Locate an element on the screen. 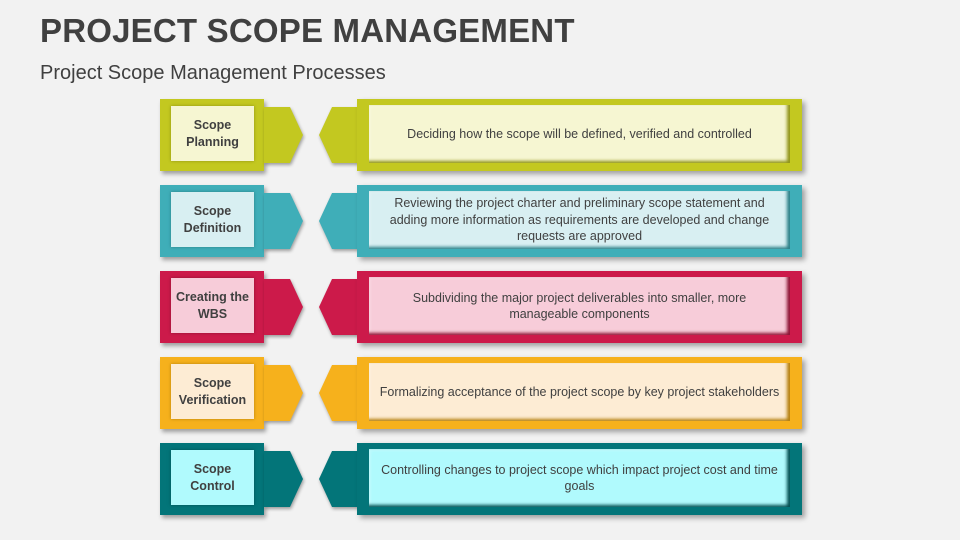 Image resolution: width=960 pixels, height=540 pixels. process-name: Scope Definition is located at coordinates (212, 219).